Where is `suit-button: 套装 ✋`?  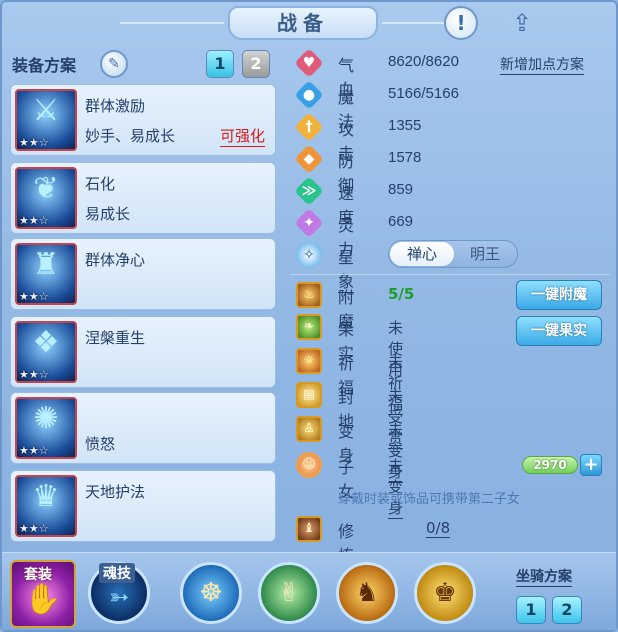 suit-button: 套装 ✋ is located at coordinates (43, 594).